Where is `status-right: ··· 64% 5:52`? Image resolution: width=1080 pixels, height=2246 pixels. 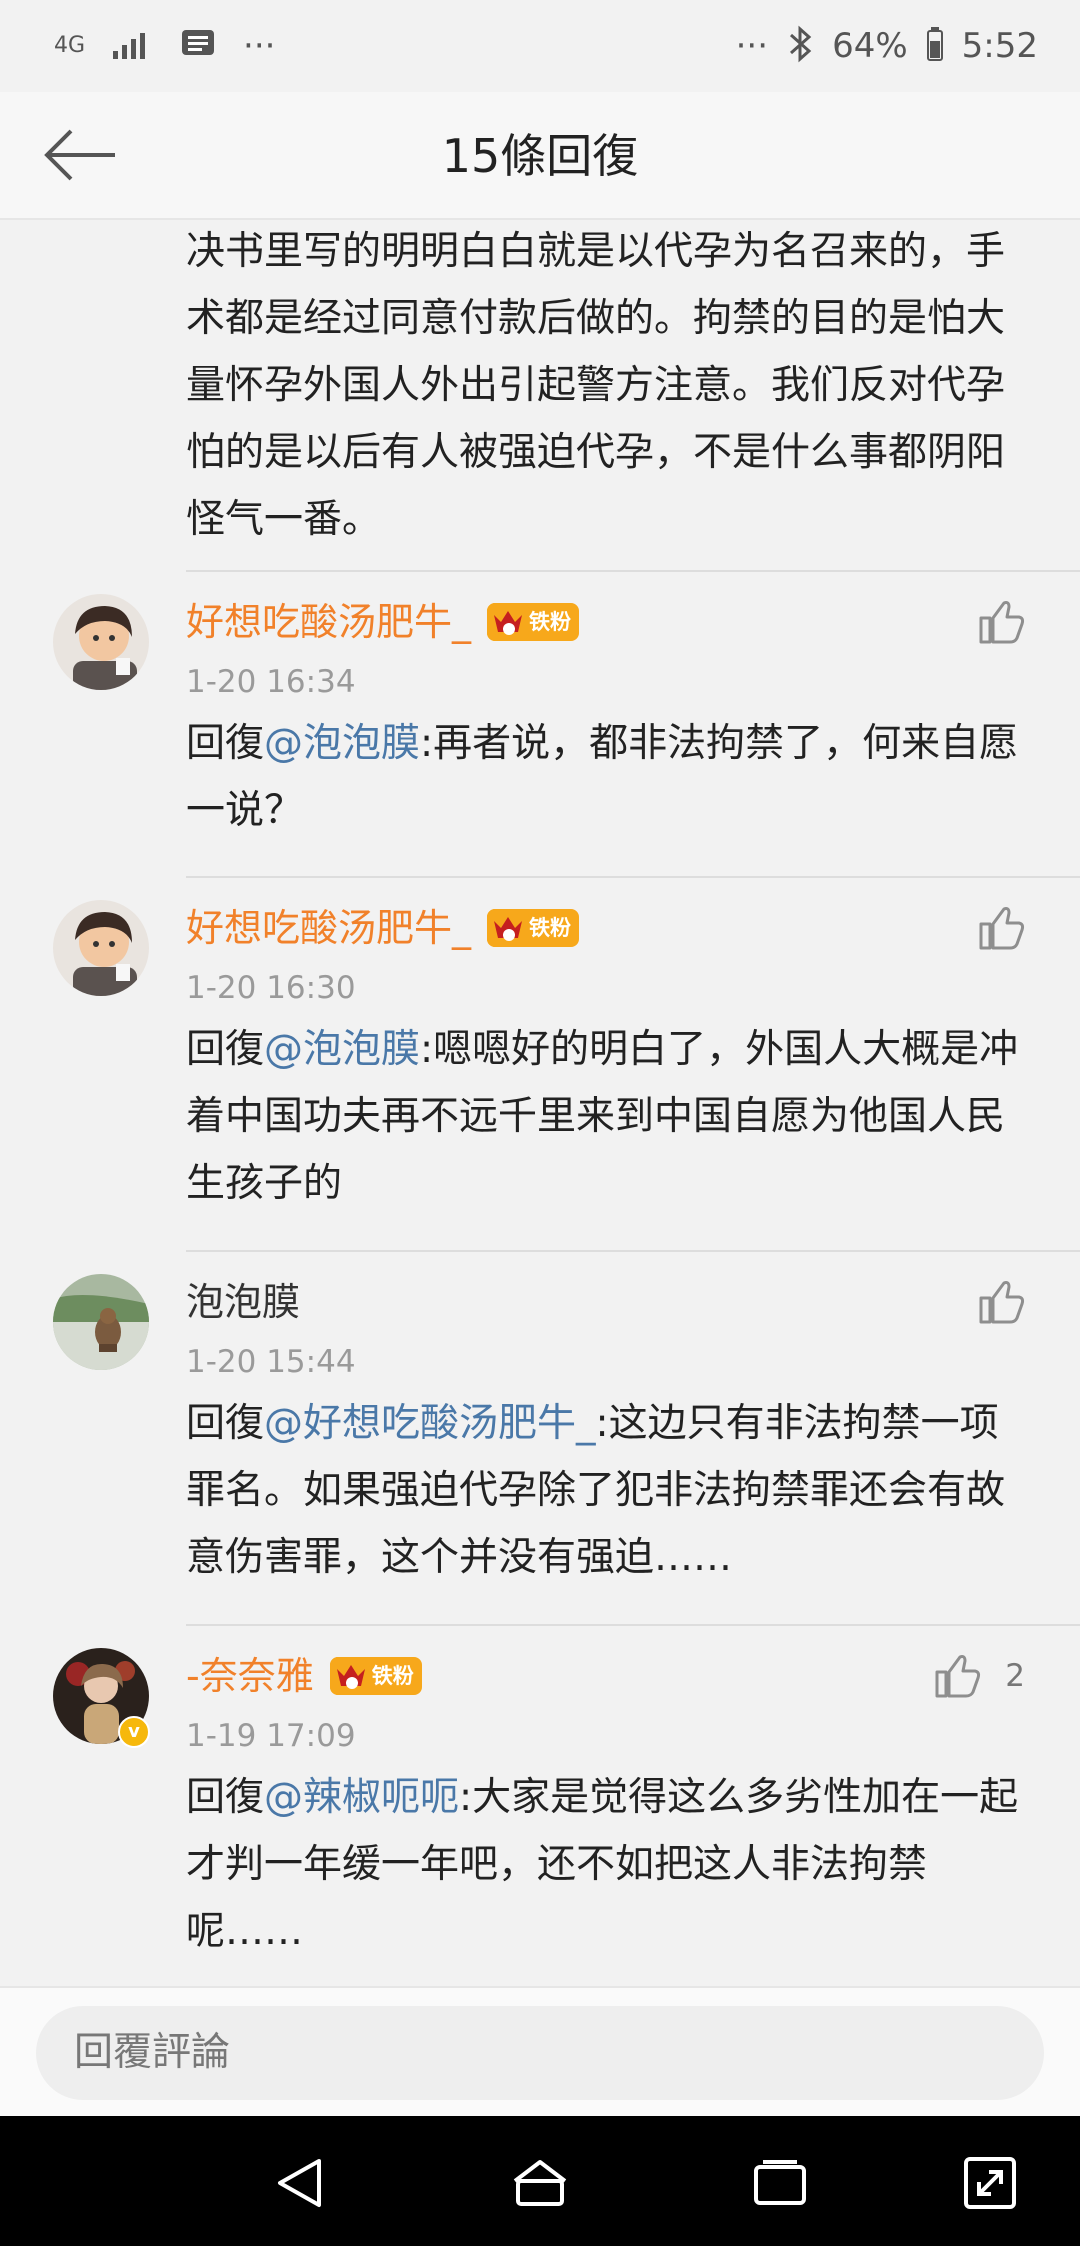 status-right: ··· 64% 5:52 is located at coordinates (887, 46).